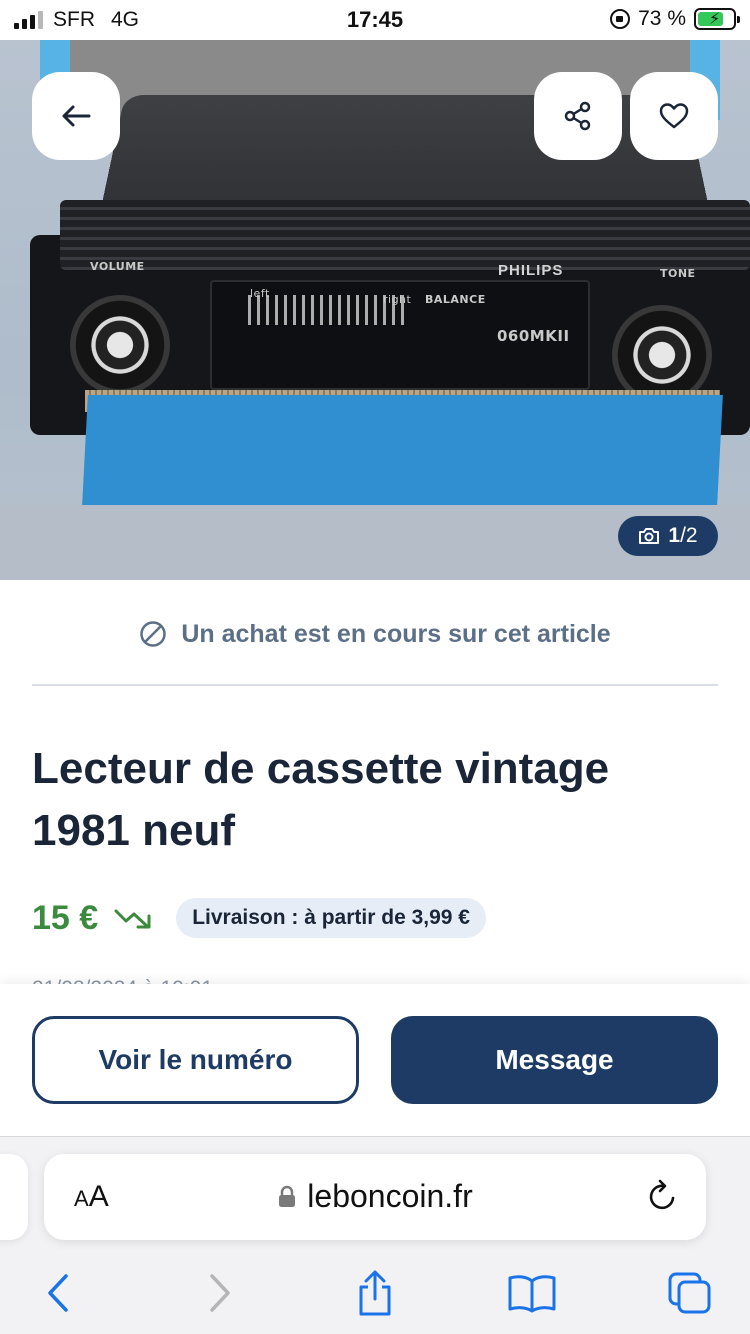 This screenshot has height=1334, width=750. Describe the element at coordinates (153, 634) in the screenshot. I see `unavailable-icon` at that location.